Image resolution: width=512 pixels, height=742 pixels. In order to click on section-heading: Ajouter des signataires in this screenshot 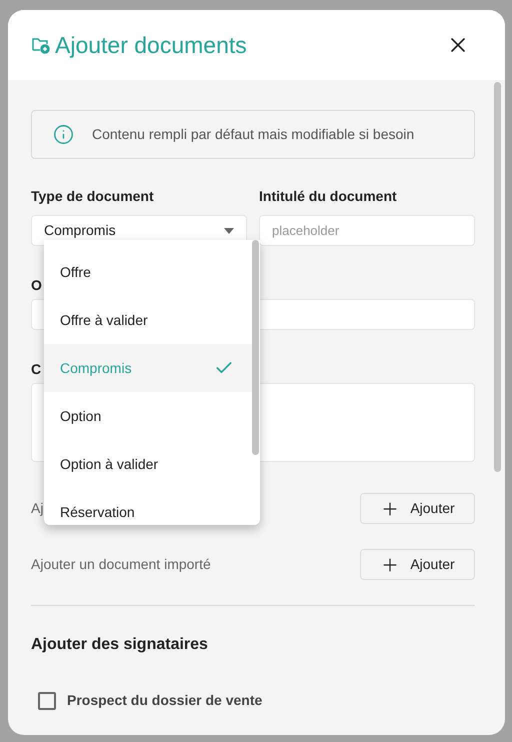, I will do `click(120, 645)`.